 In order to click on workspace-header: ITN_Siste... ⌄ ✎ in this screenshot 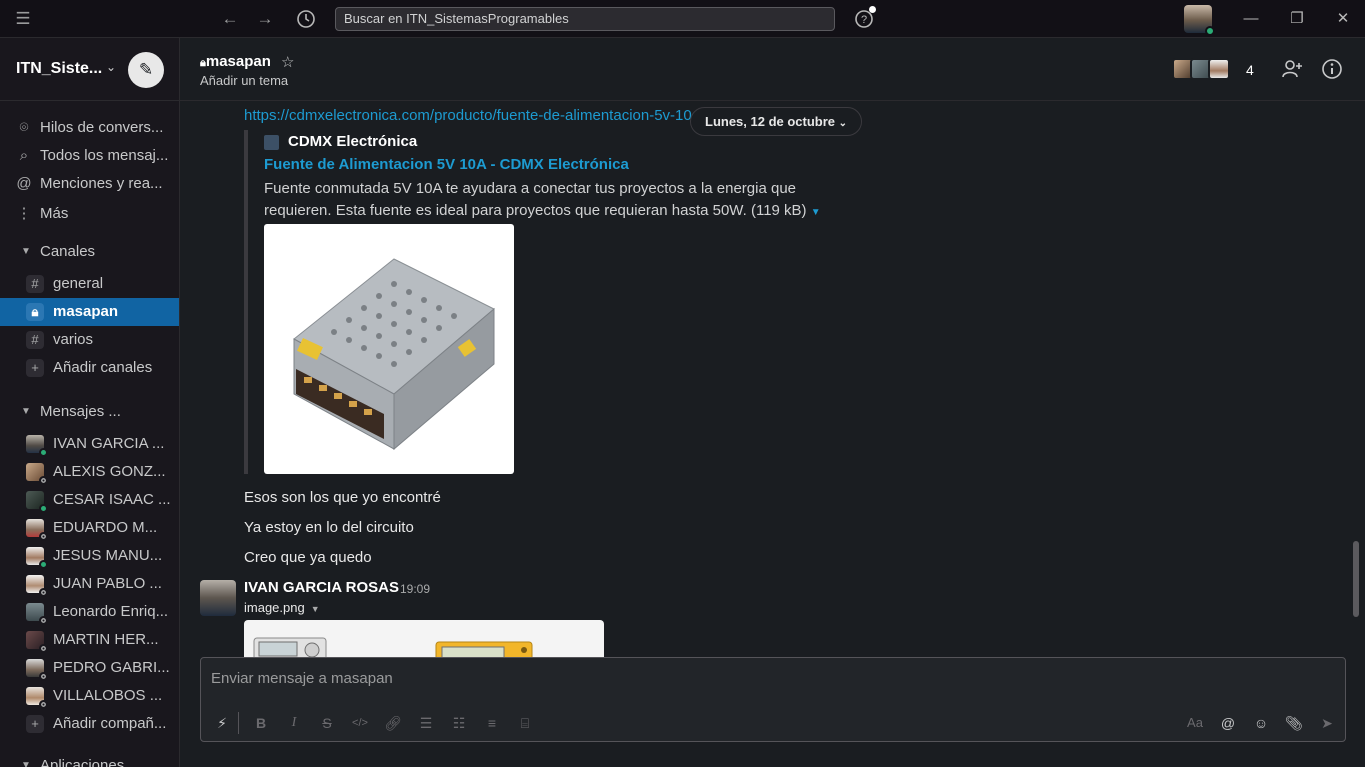, I will do `click(89, 69)`.